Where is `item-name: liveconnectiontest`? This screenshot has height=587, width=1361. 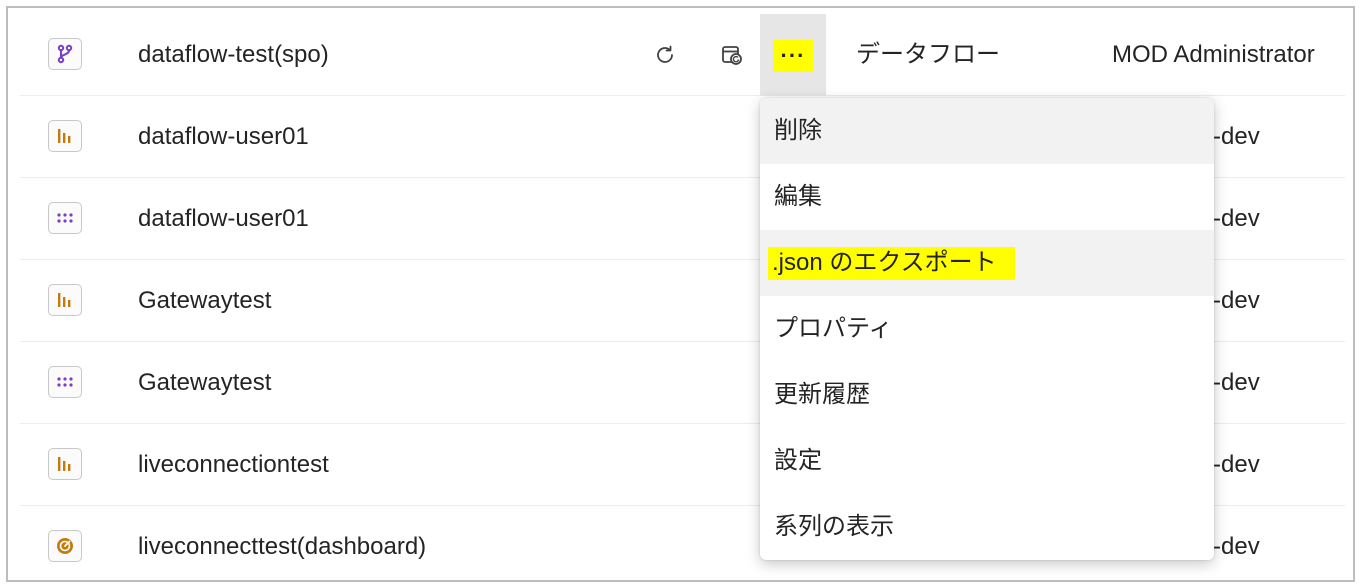 item-name: liveconnectiontest is located at coordinates (233, 465).